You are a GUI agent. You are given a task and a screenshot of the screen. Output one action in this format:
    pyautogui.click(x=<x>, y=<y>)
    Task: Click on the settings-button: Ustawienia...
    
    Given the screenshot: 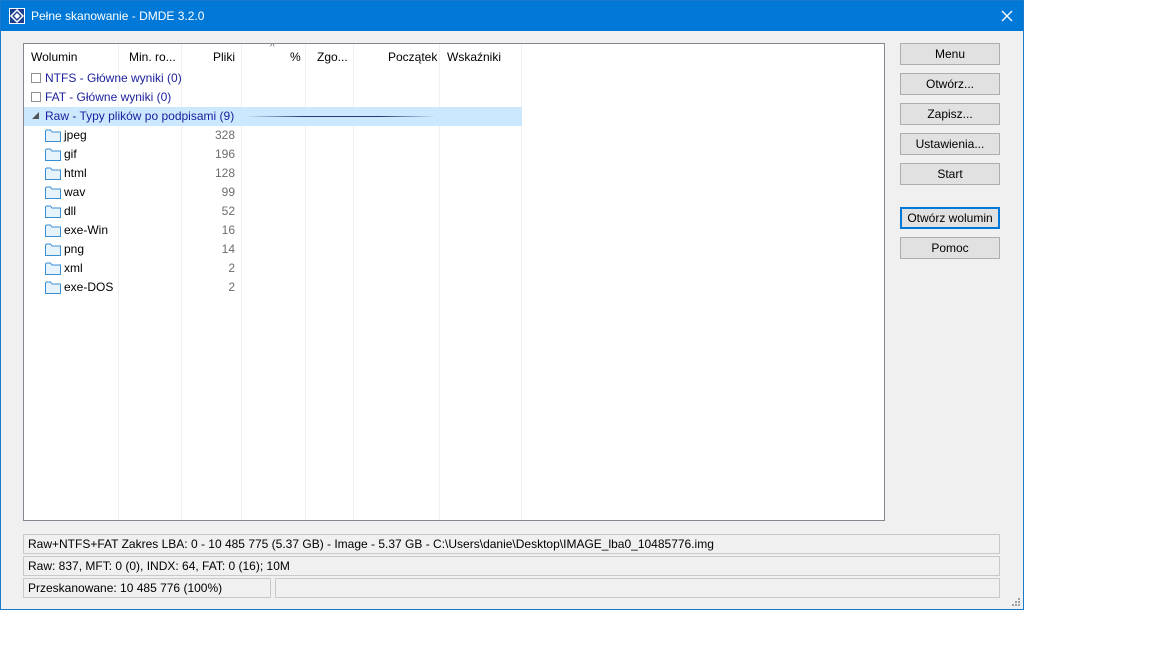 What is the action you would take?
    pyautogui.click(x=950, y=144)
    